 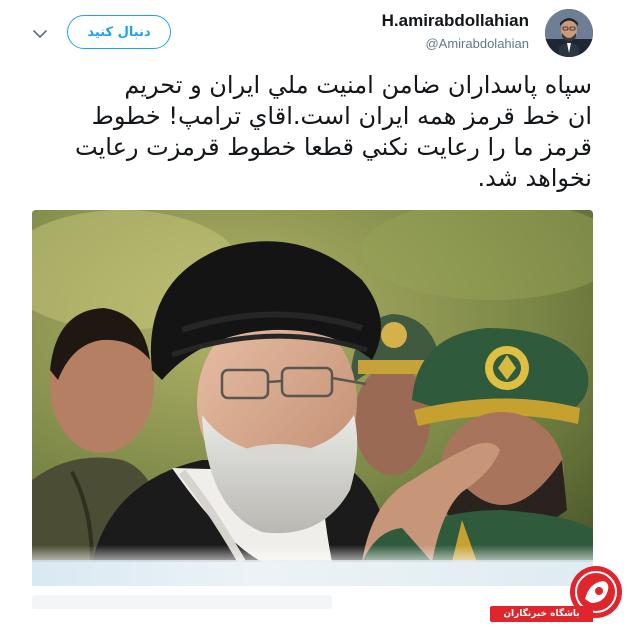 I want to click on display-name: H.amirabdollahian, so click(x=455, y=21).